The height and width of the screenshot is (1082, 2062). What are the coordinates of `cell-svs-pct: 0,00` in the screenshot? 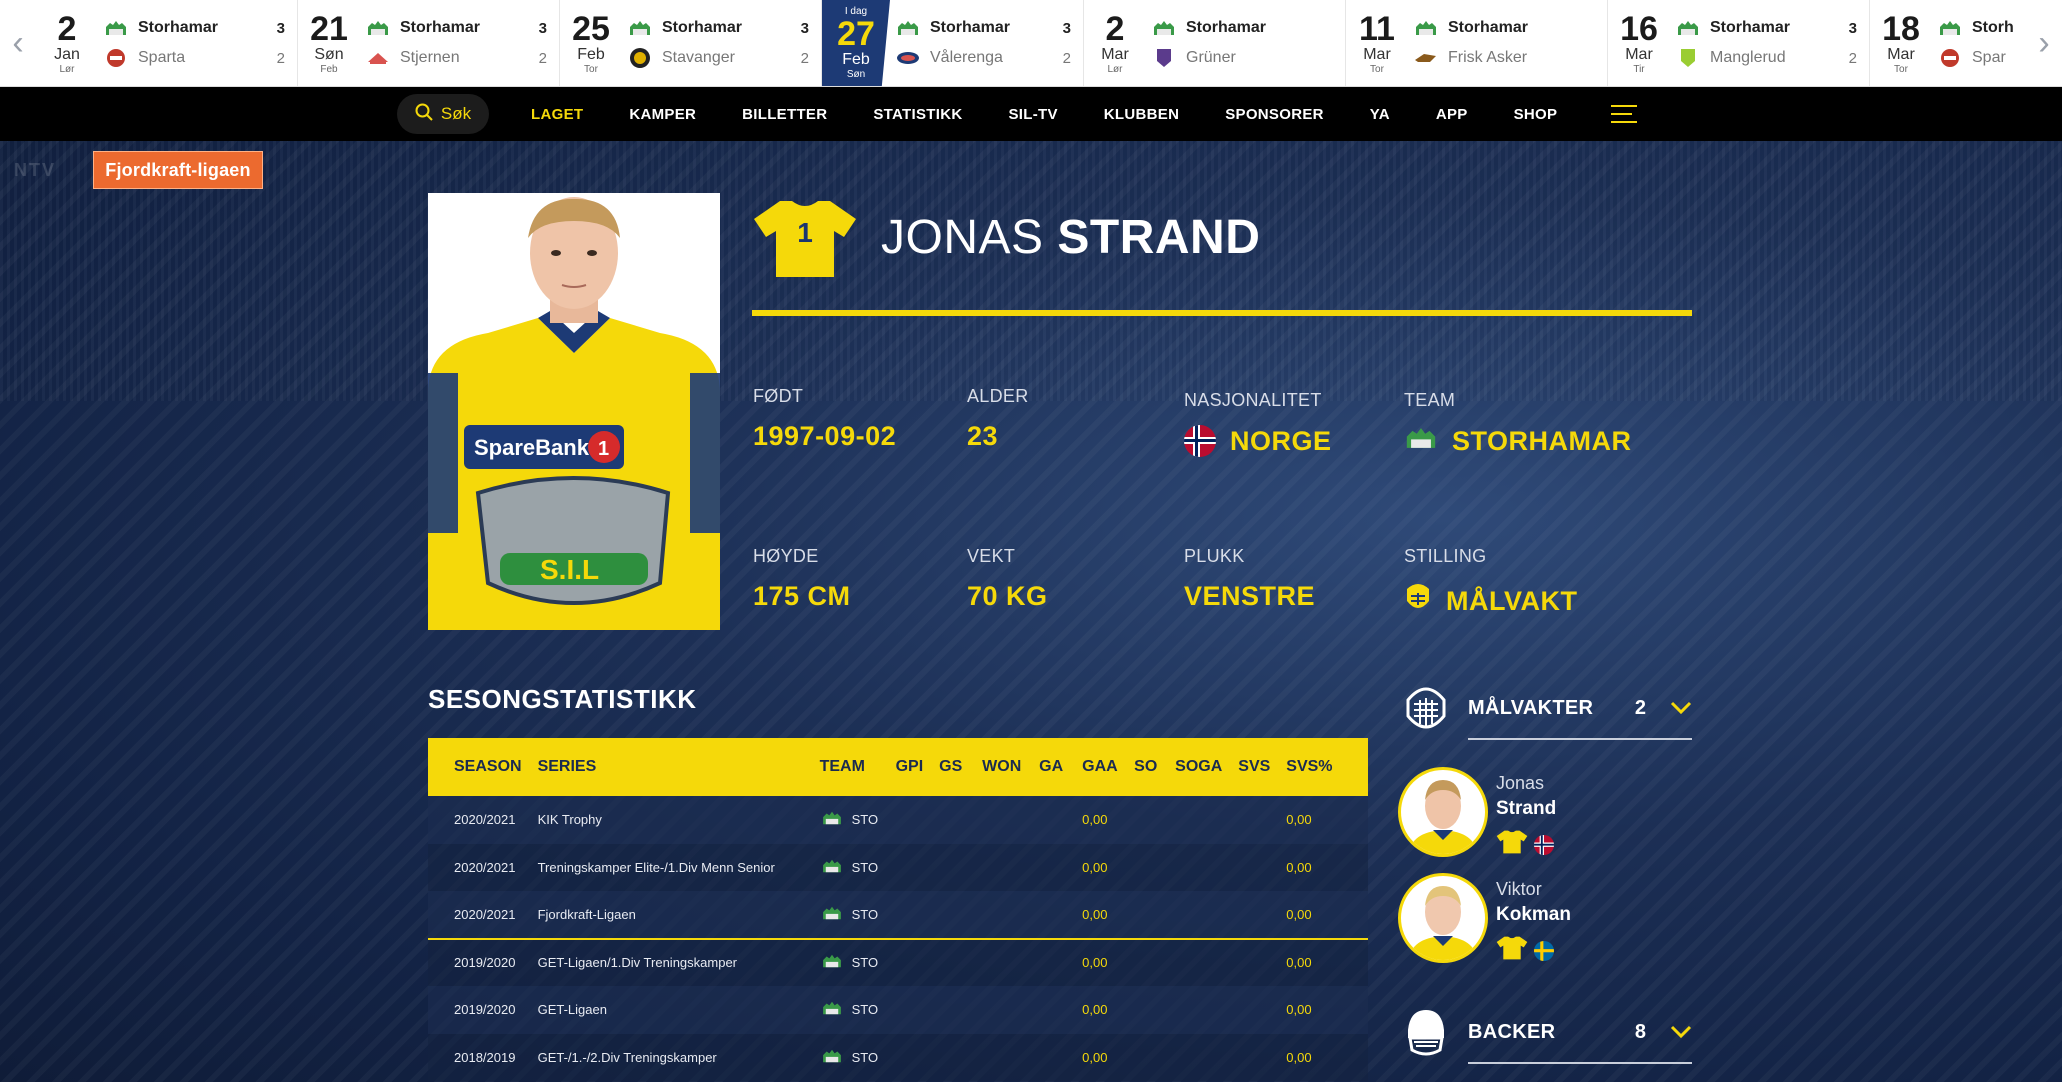 It's located at (1299, 1010).